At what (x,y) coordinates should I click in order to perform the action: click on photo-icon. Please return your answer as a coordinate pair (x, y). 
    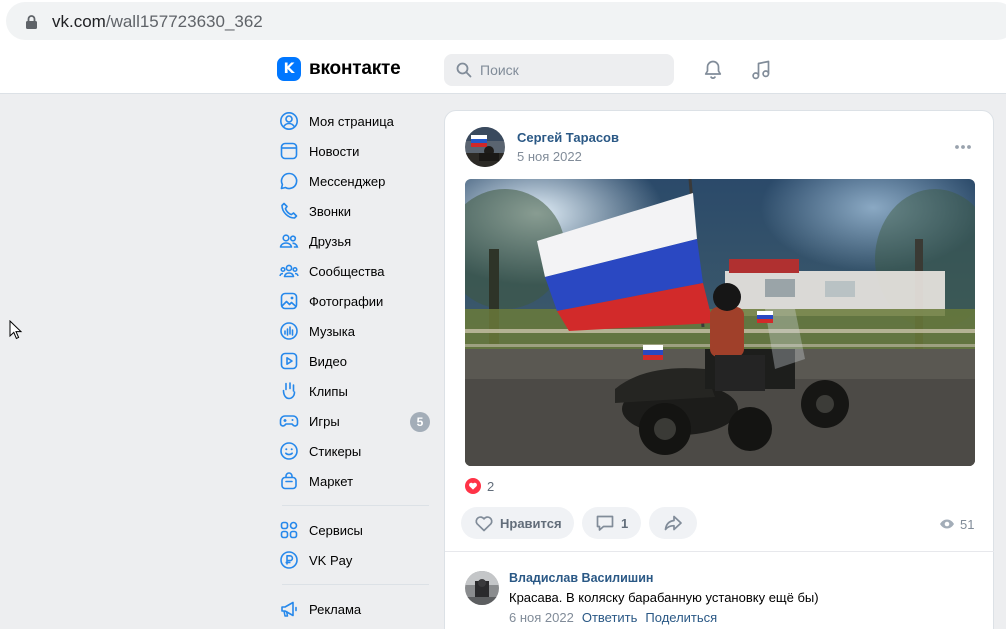
    Looking at the image, I should click on (289, 301).